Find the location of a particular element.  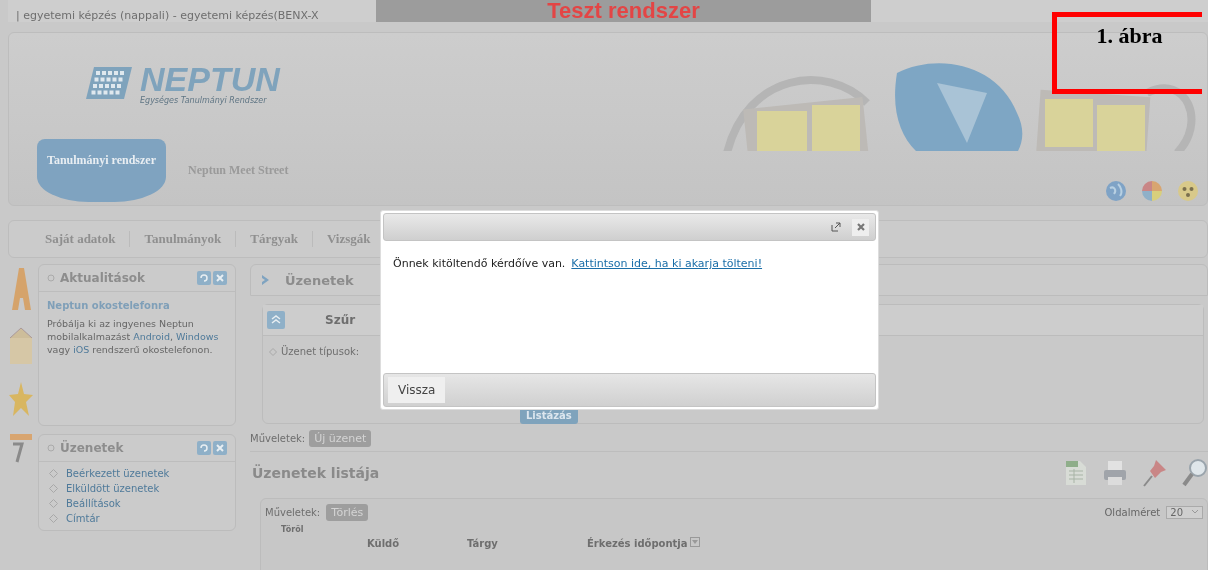

column-header: Tárgy is located at coordinates (527, 543).